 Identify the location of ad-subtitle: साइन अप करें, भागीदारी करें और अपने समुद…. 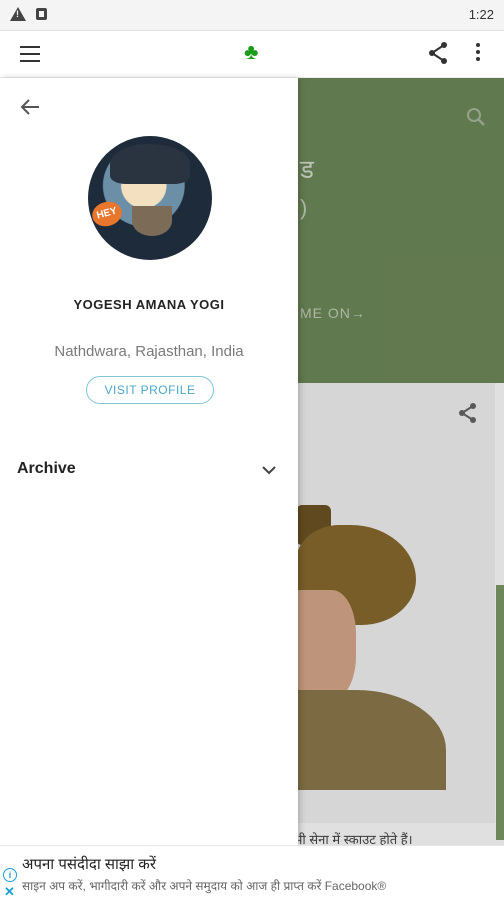
(204, 885).